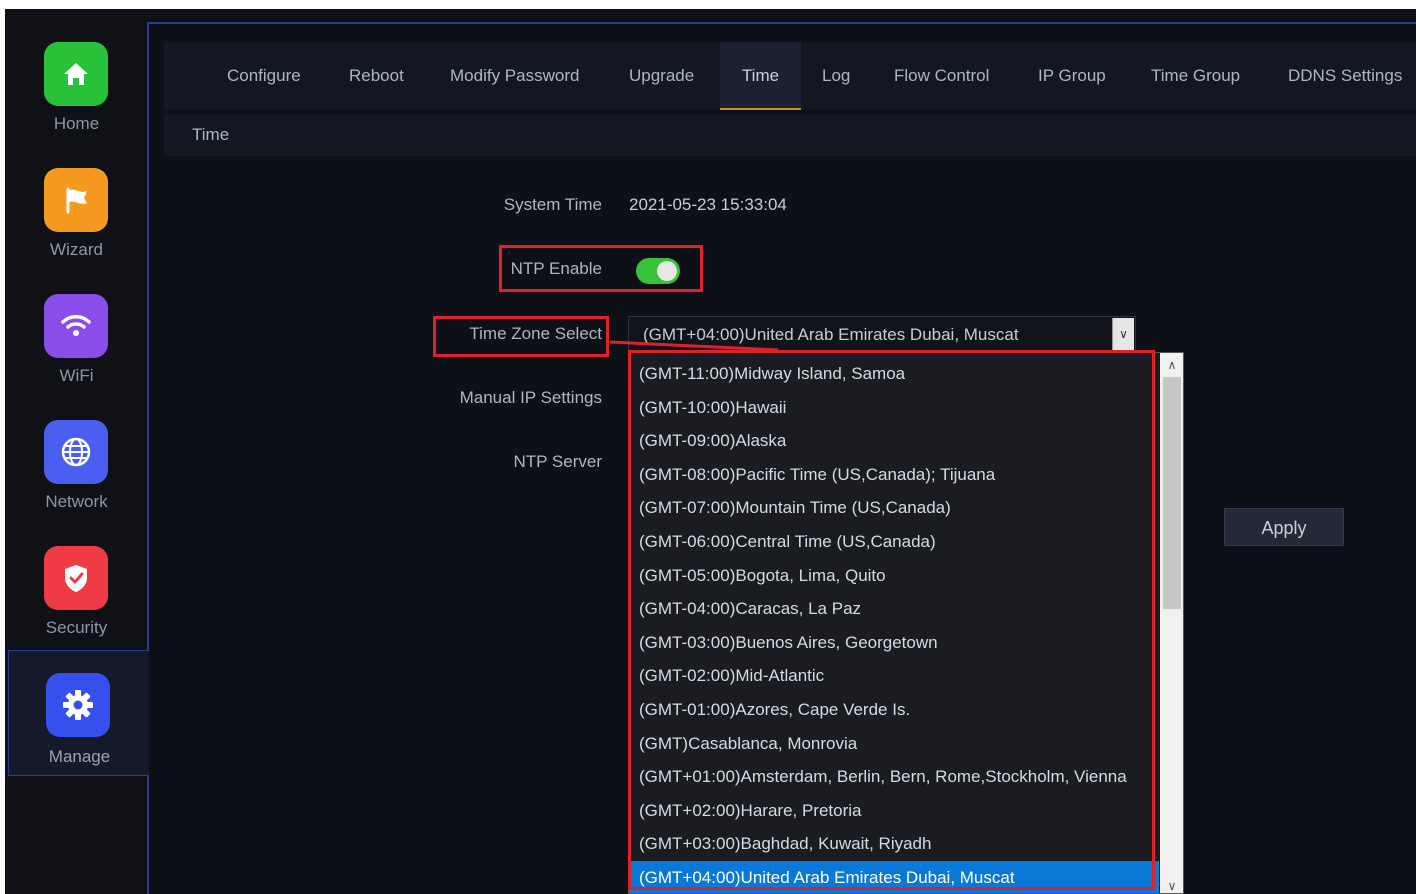 This screenshot has width=1416, height=894. What do you see at coordinates (552, 204) in the screenshot?
I see `system-time-label: System Time` at bounding box center [552, 204].